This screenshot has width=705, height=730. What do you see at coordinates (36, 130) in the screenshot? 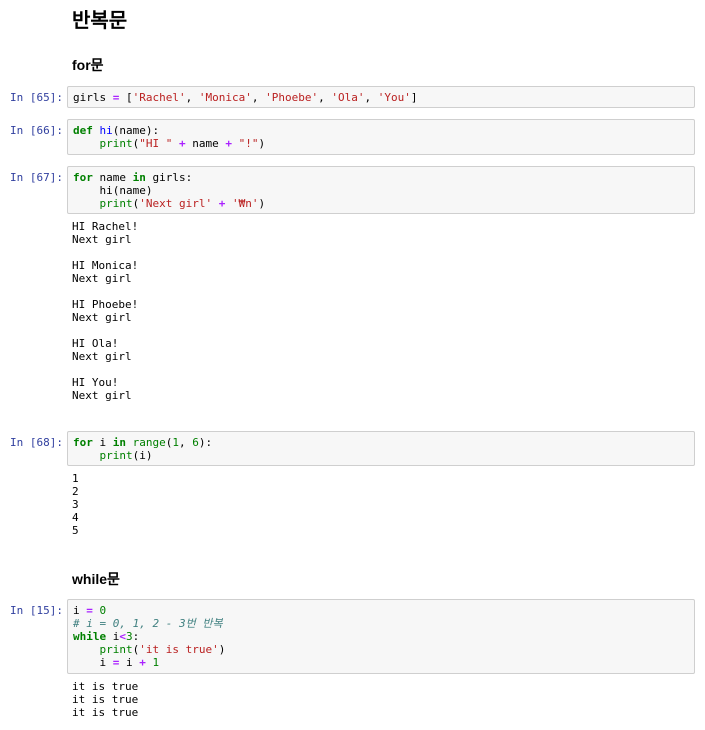
I see `cell-prompt: In [66]:` at bounding box center [36, 130].